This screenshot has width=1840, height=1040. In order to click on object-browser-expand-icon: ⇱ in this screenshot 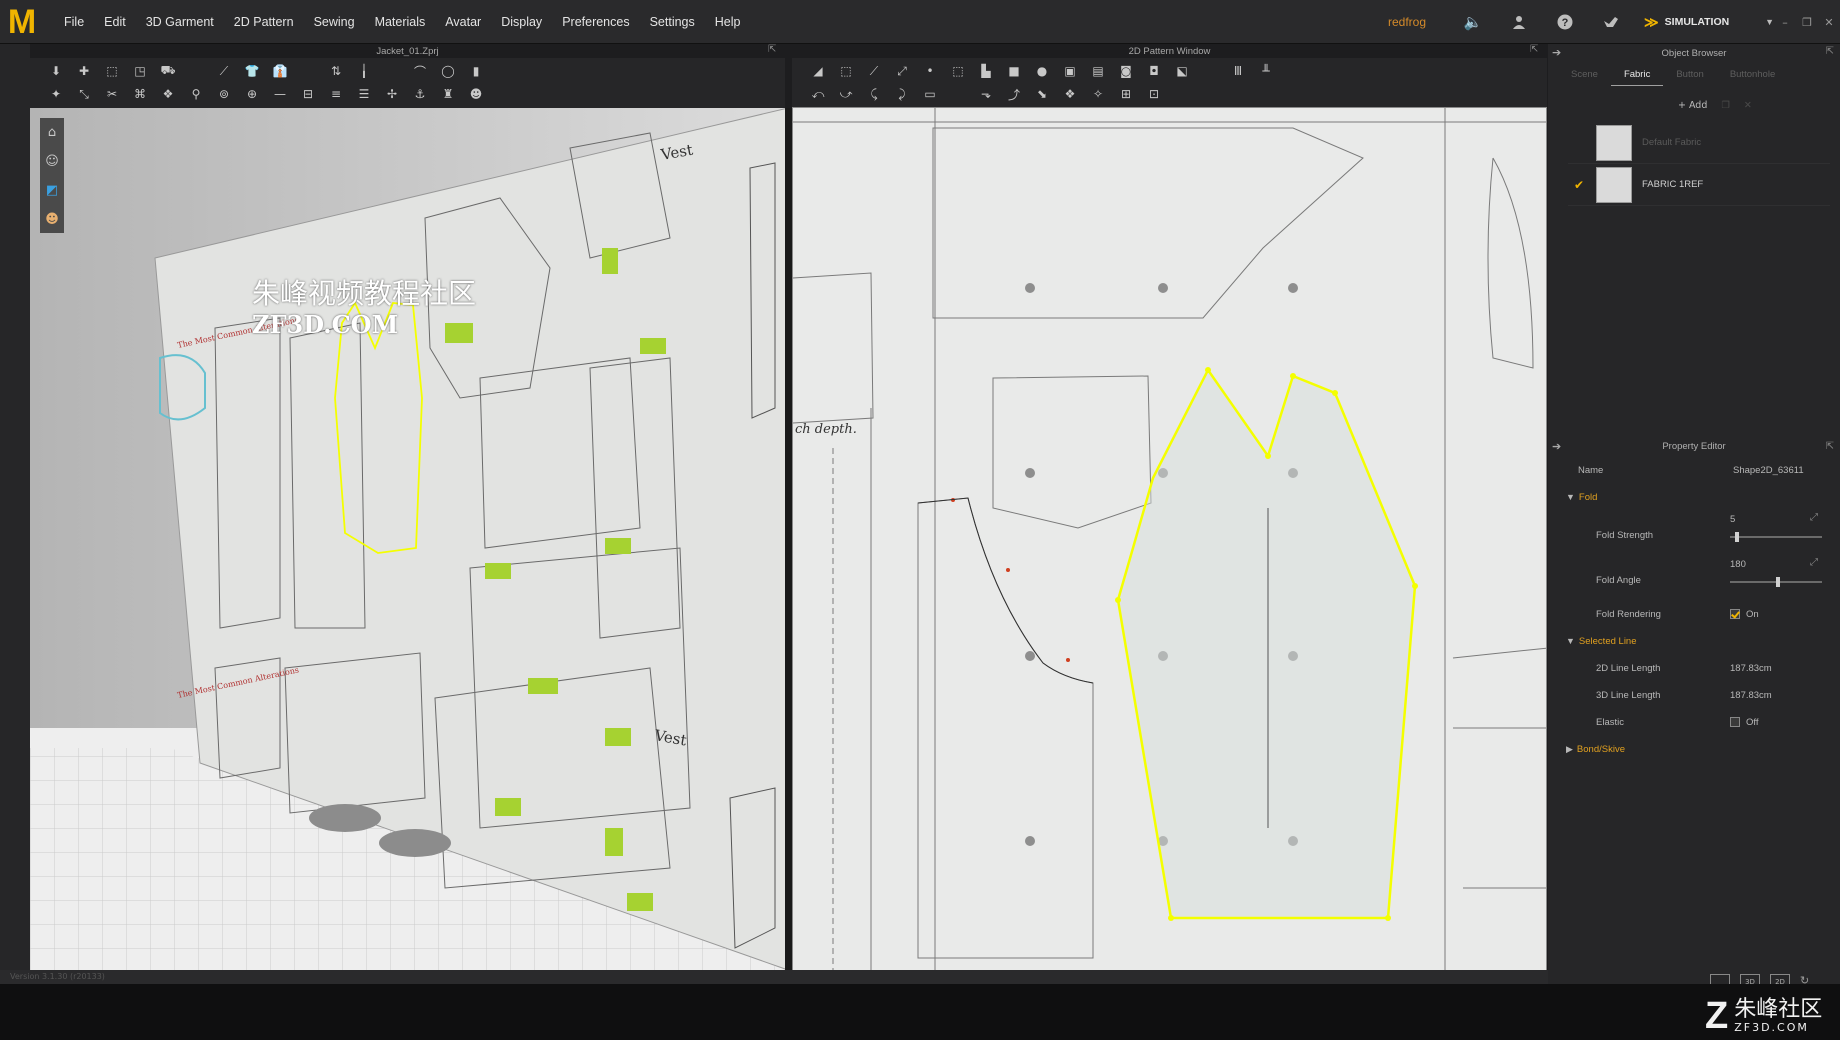, I will do `click(1830, 51)`.